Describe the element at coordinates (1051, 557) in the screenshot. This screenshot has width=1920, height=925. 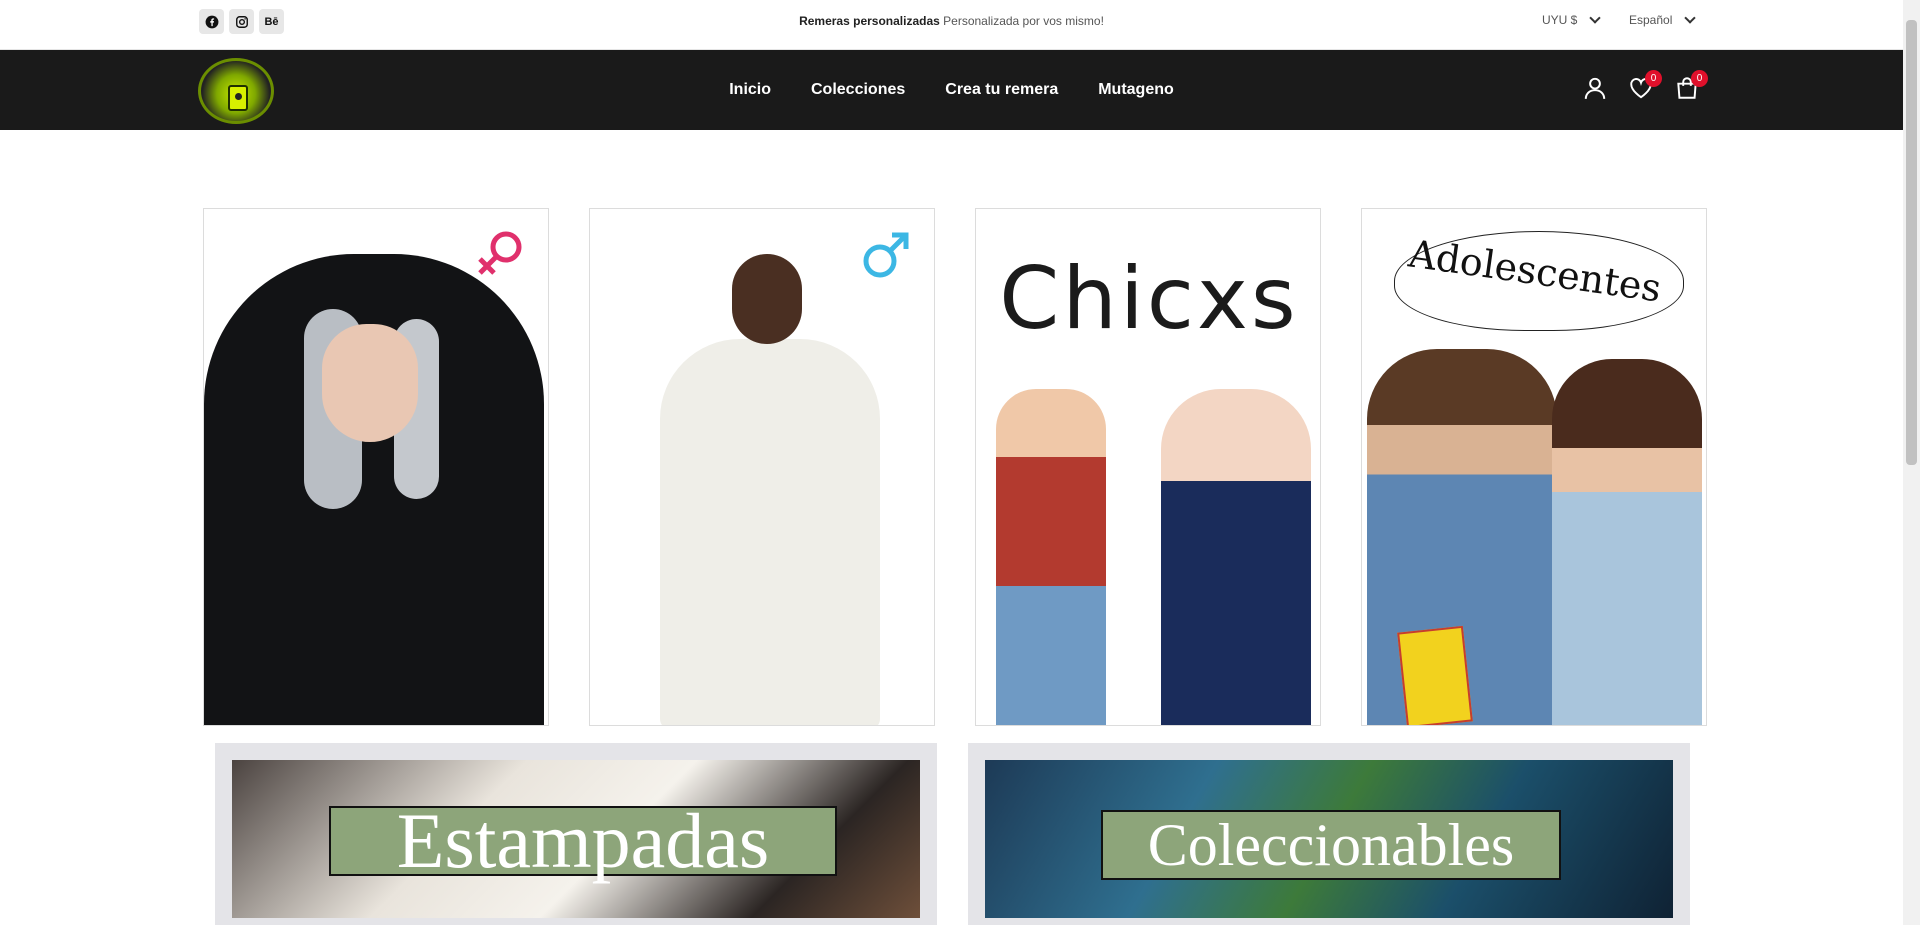
I see `boy-photo` at that location.